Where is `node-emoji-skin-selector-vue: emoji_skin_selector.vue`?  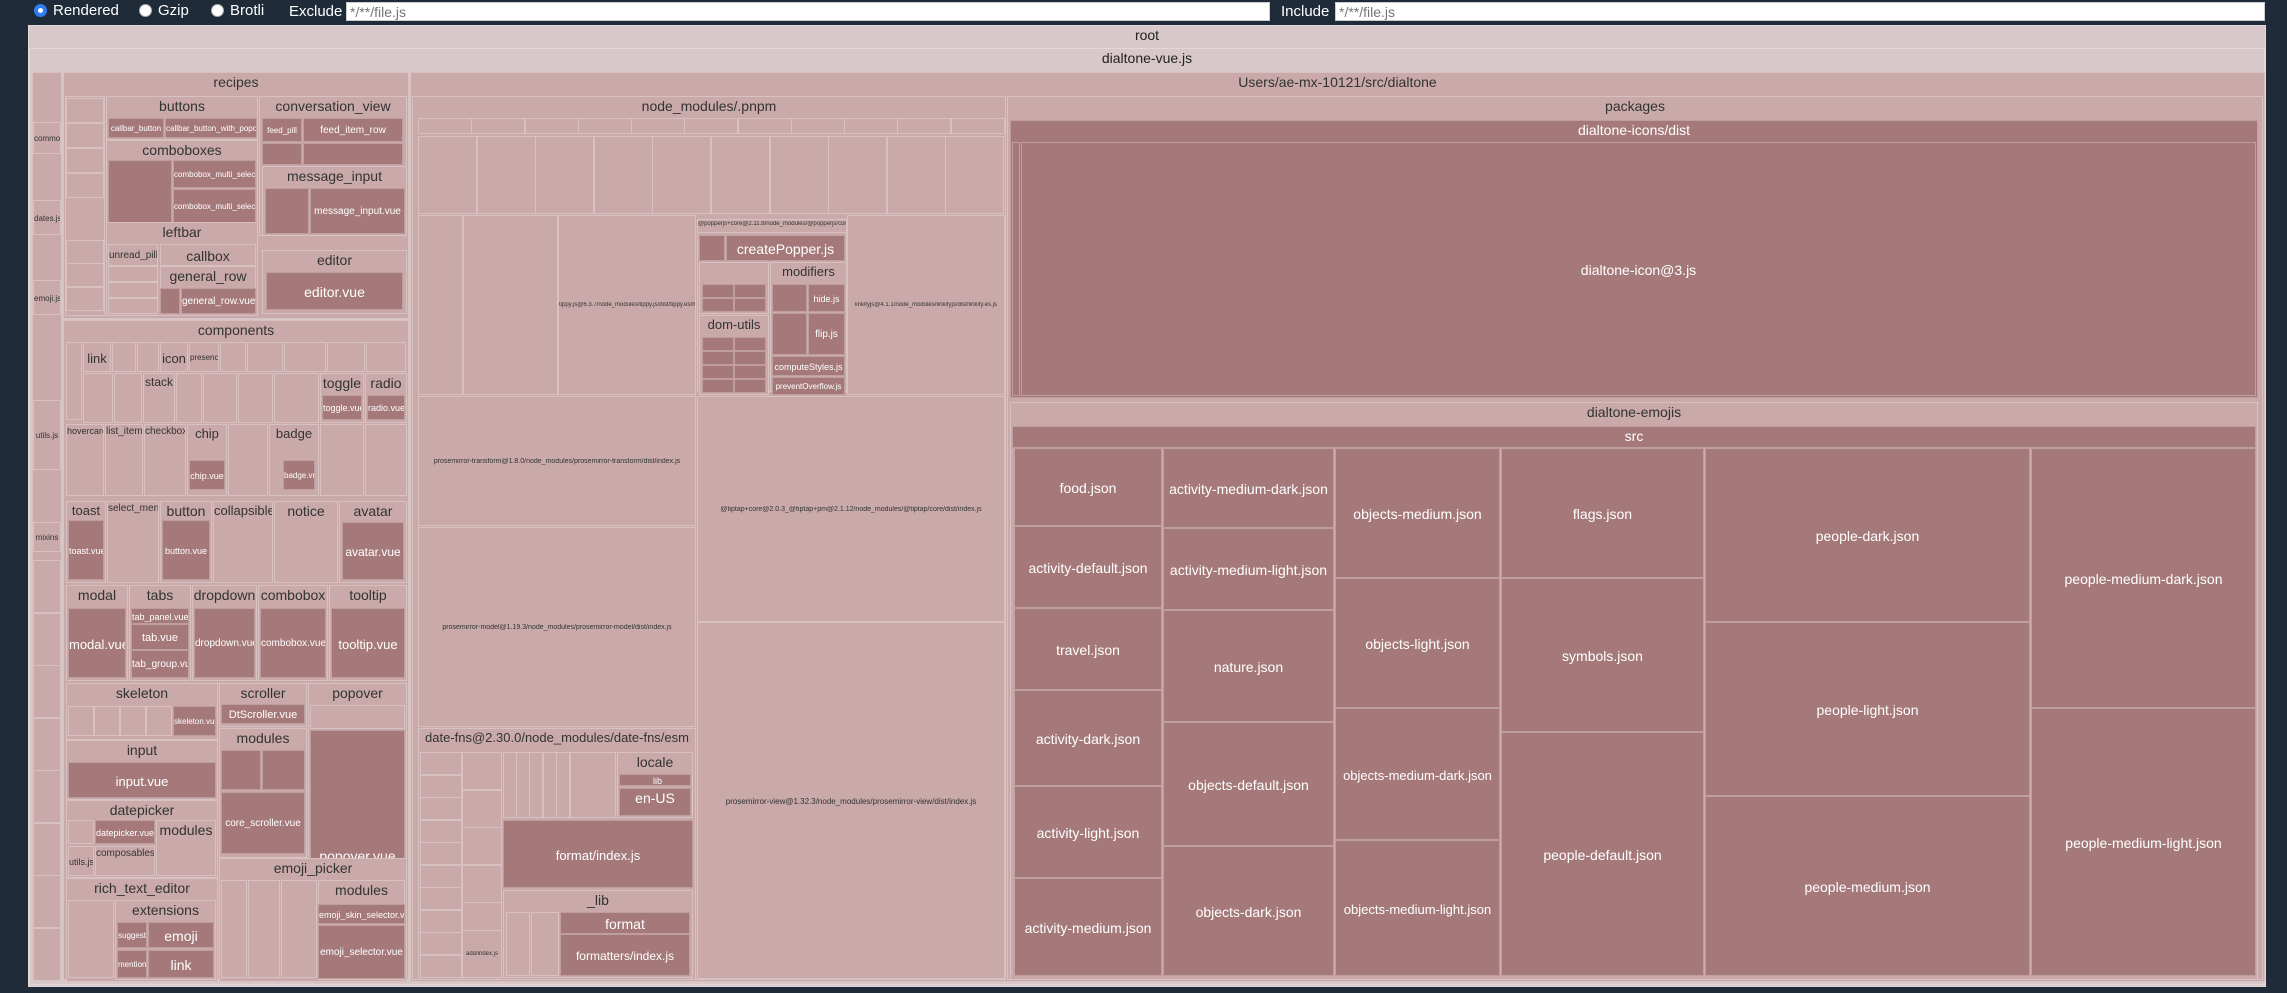 node-emoji-skin-selector-vue: emoji_skin_selector.vue is located at coordinates (361, 914).